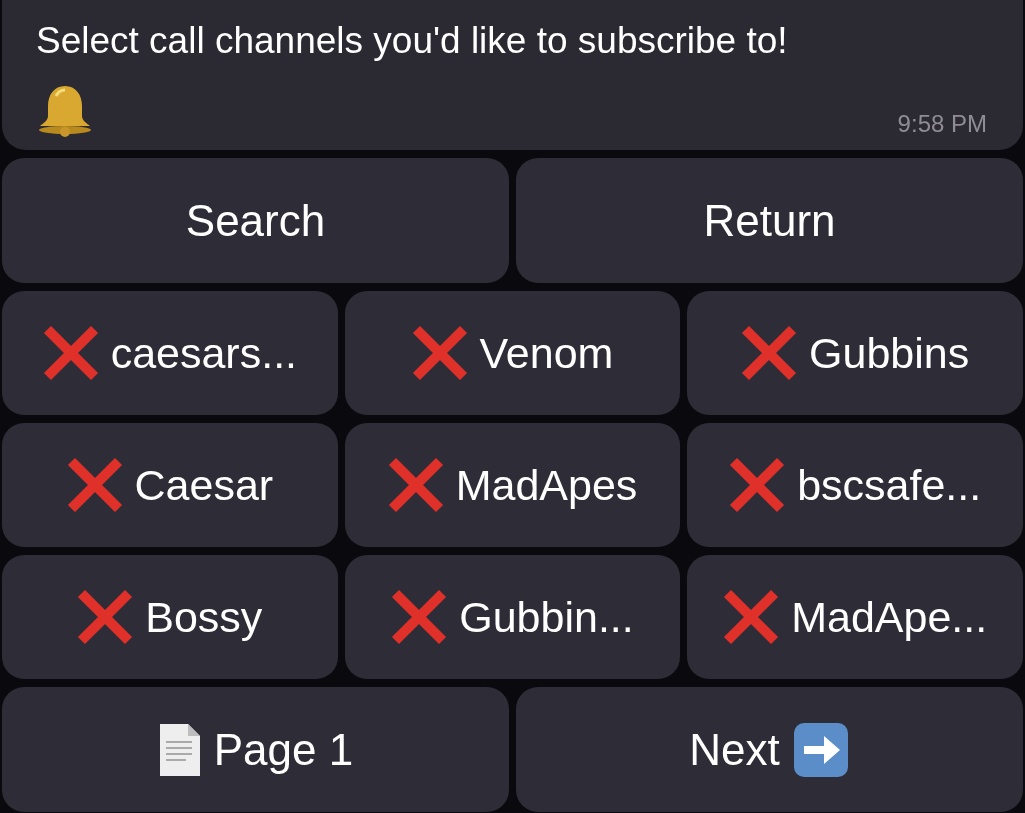 Image resolution: width=1025 pixels, height=813 pixels. Describe the element at coordinates (170, 485) in the screenshot. I see `channel-button: Caesar` at that location.